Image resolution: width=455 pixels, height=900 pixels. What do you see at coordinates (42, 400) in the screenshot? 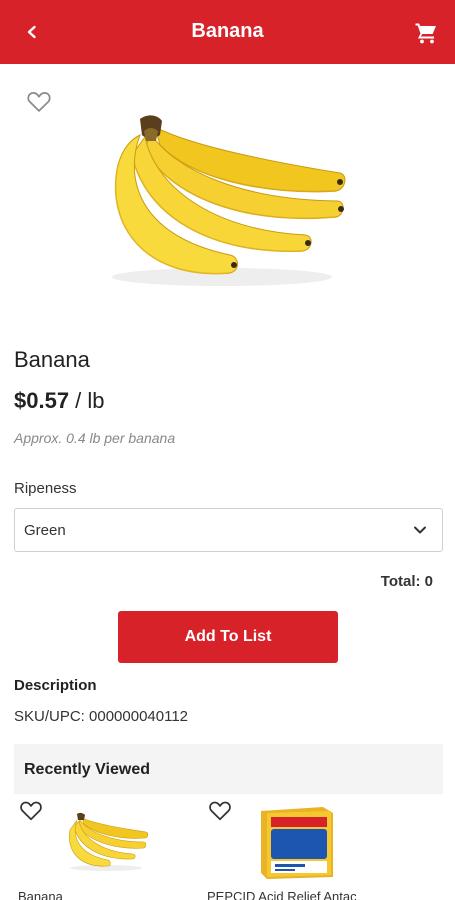
I see `price-amount: $0.57` at bounding box center [42, 400].